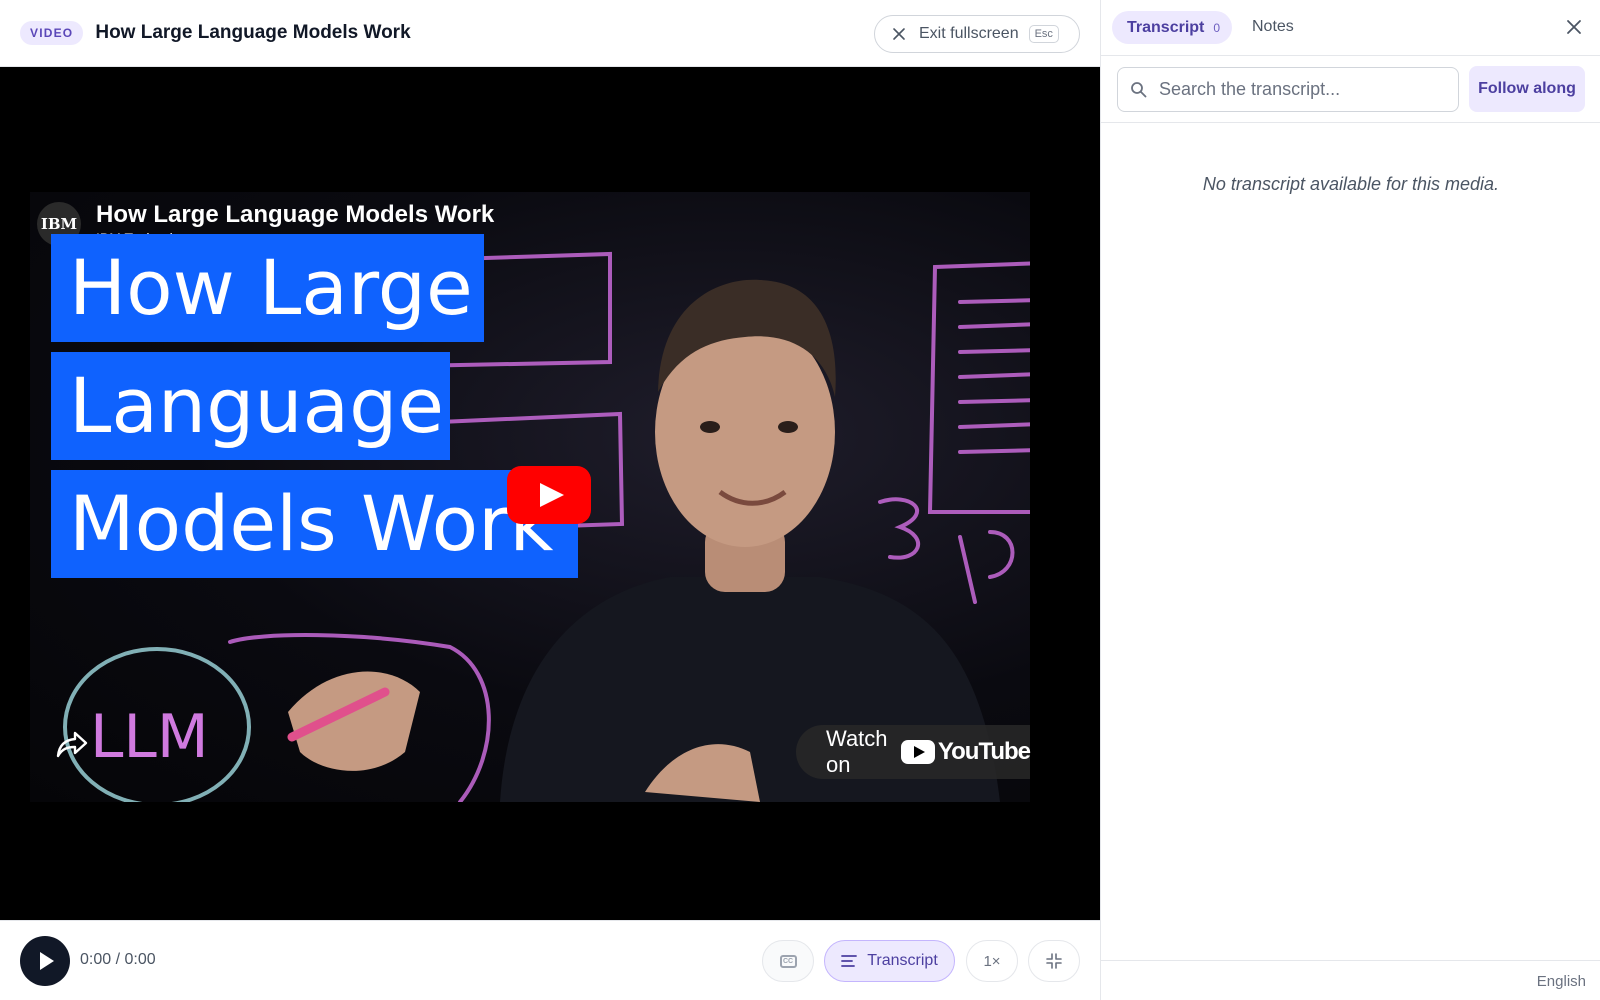 The image size is (1600, 1000). What do you see at coordinates (267, 288) in the screenshot?
I see `title-banner-line-1: How Large` at bounding box center [267, 288].